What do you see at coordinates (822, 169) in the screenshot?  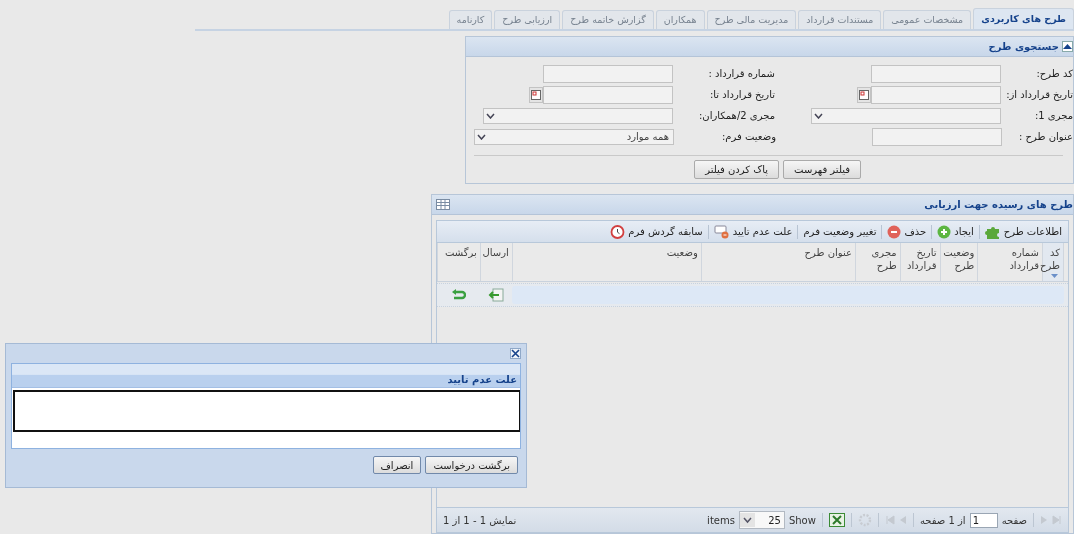 I see `filter-button: فیلتر فهرست` at bounding box center [822, 169].